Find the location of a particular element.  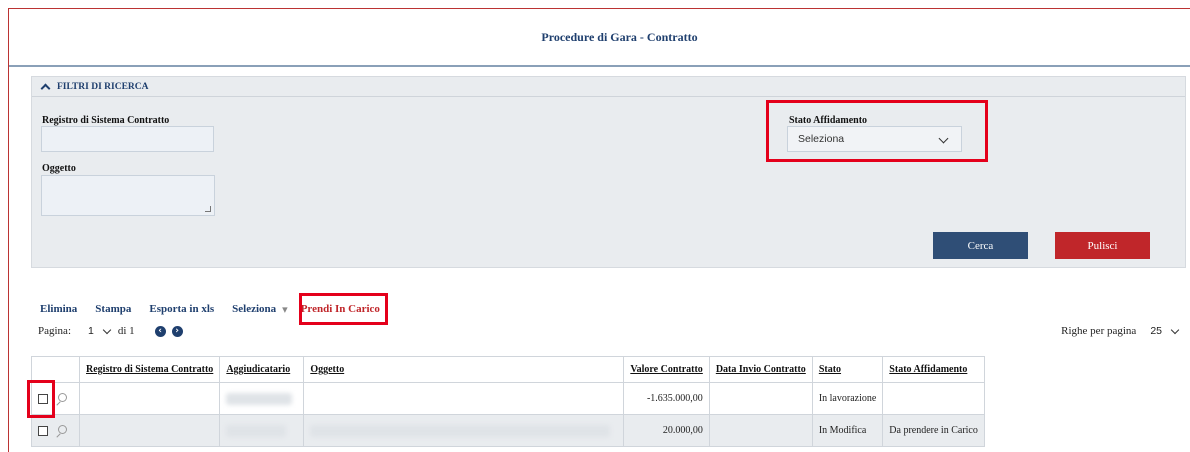

prev-page-icon: ‹ is located at coordinates (160, 331).